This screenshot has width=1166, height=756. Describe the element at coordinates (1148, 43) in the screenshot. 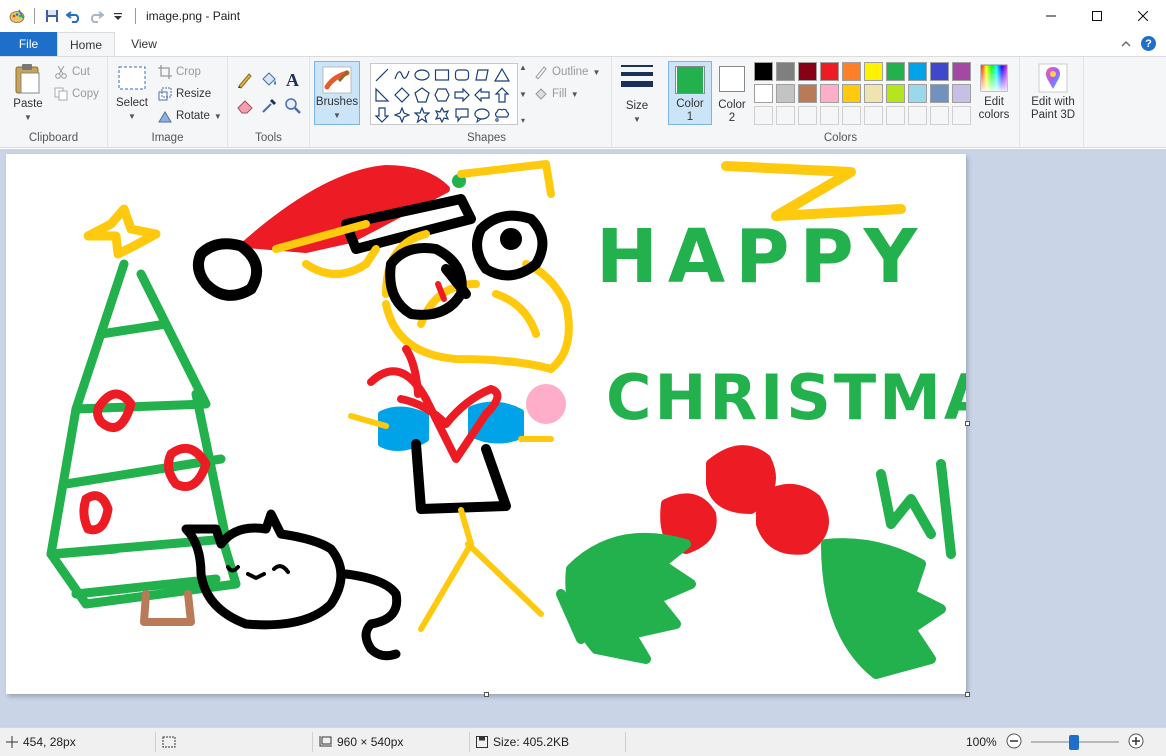

I see `help-icon: ?` at that location.